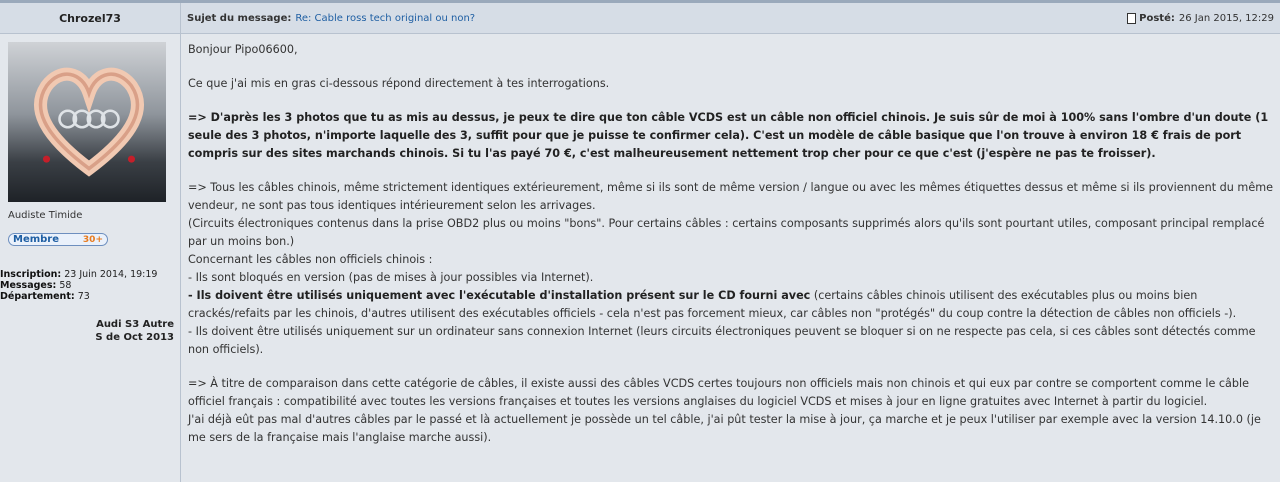  What do you see at coordinates (243, 49) in the screenshot?
I see `greeting: Bonjour Pipo06600,` at bounding box center [243, 49].